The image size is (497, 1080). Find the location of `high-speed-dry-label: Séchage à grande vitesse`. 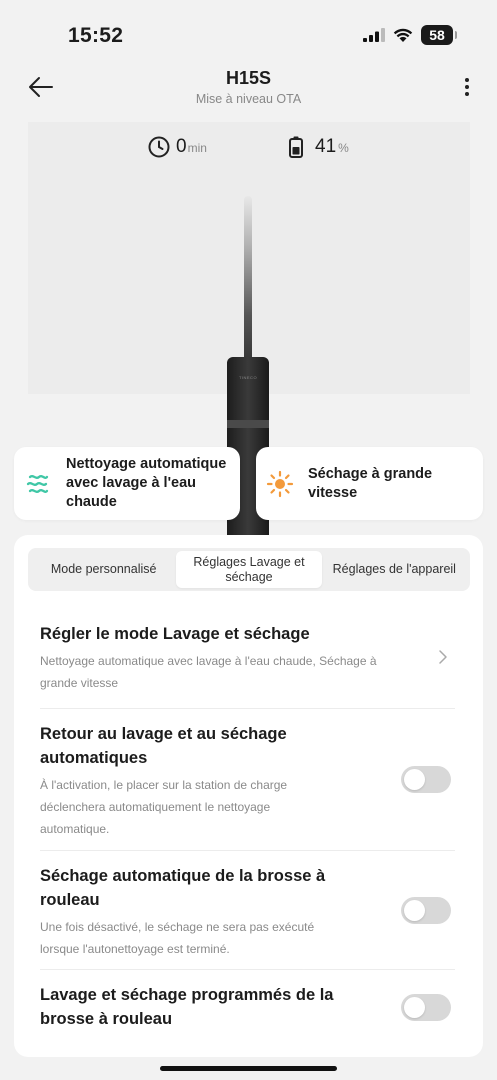

high-speed-dry-label: Séchage à grande vitesse is located at coordinates (370, 483).